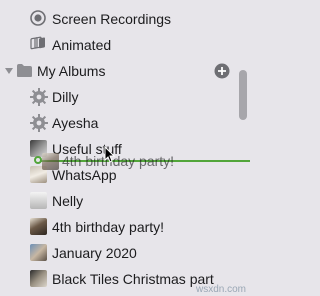 The image size is (320, 296). I want to click on sidebar-item-ayesha: Ayesha, so click(116, 123).